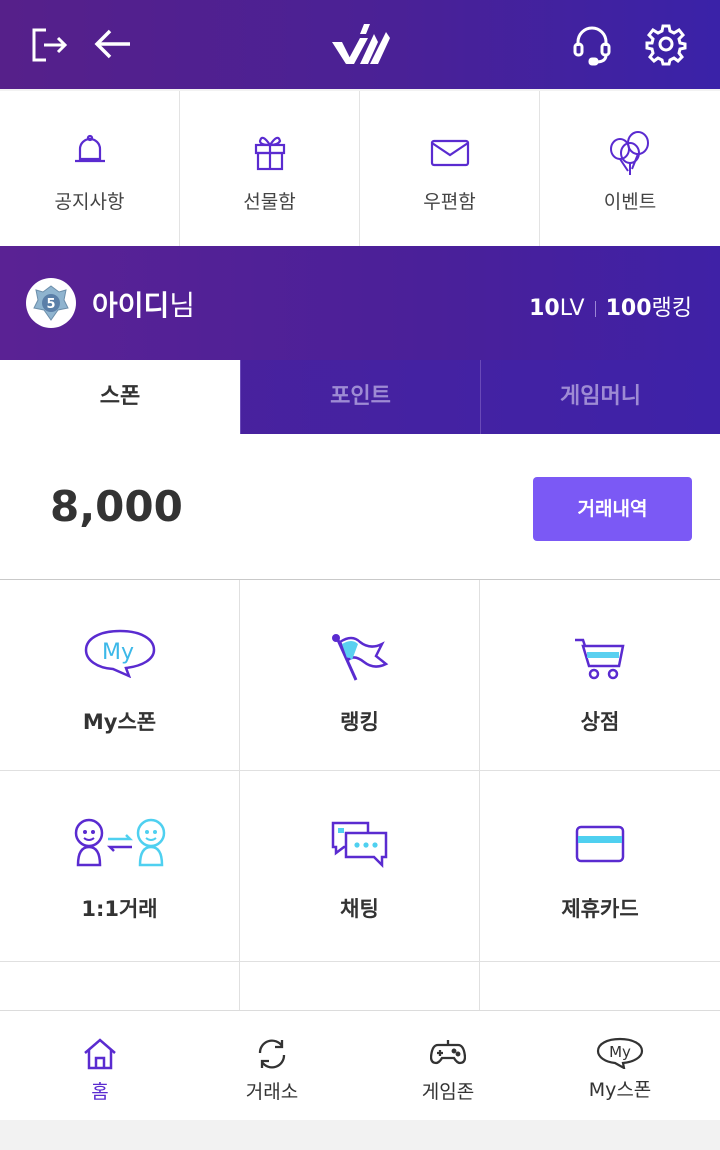 The width and height of the screenshot is (720, 1150). I want to click on back-arrow-icon, so click(114, 44).